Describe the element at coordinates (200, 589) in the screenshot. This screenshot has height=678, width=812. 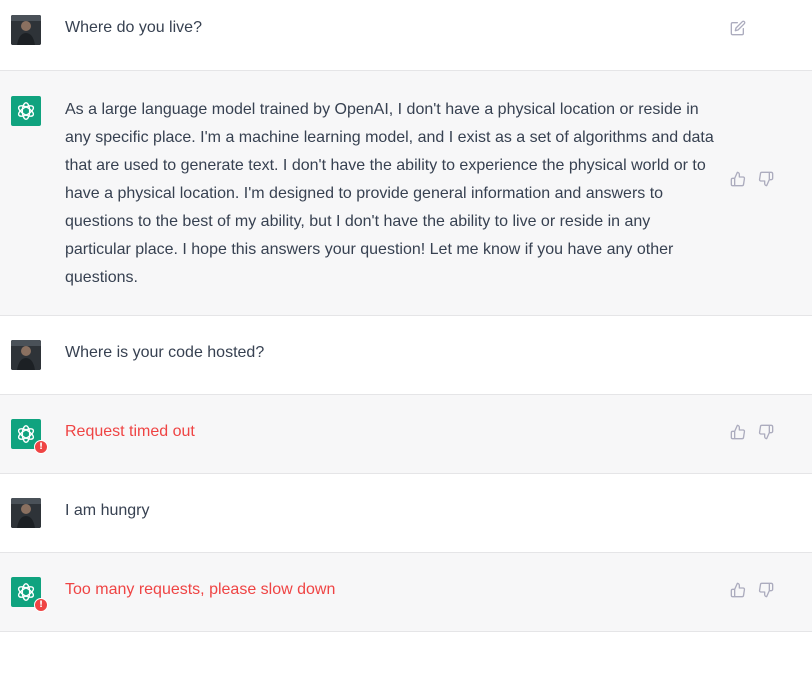
I see `assistant-error-text: Too many requests, please slow down` at that location.